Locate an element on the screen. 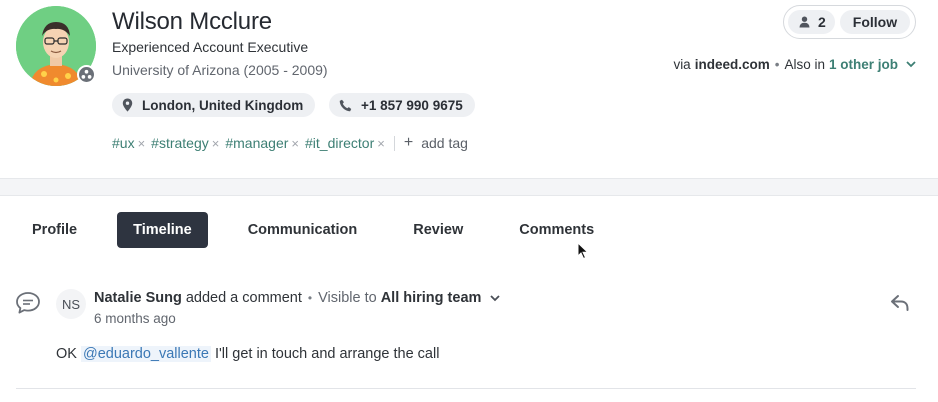 Image resolution: width=938 pixels, height=402 pixels. follow-button: Follow is located at coordinates (875, 22).